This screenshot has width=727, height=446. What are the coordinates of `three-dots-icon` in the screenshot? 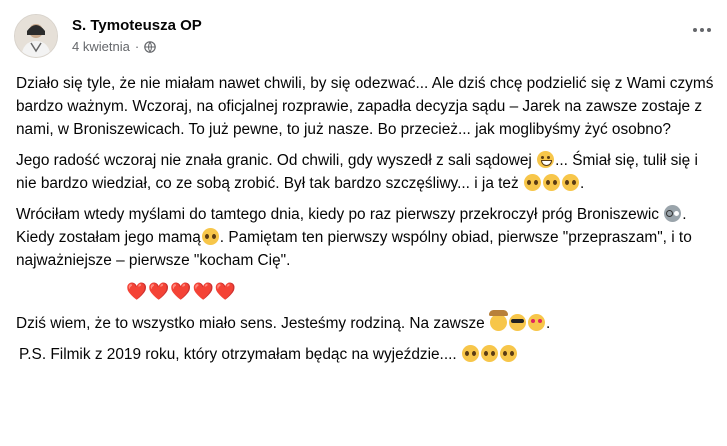 It's located at (702, 30).